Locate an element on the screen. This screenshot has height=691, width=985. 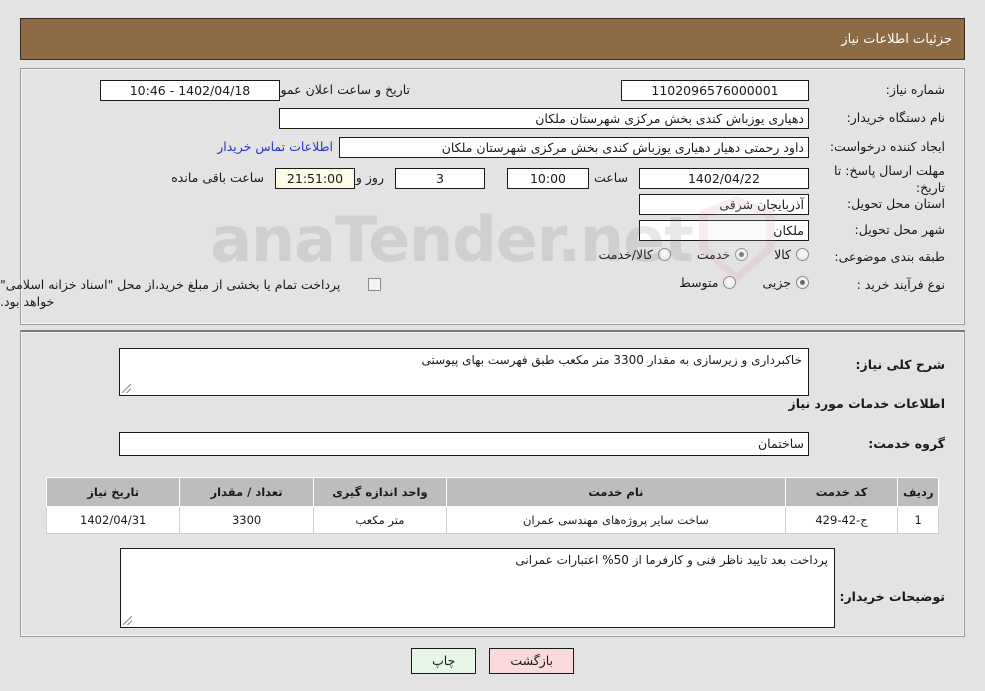
buyer-org-label: نام دستگاه خریدار: is located at coordinates (895, 117).